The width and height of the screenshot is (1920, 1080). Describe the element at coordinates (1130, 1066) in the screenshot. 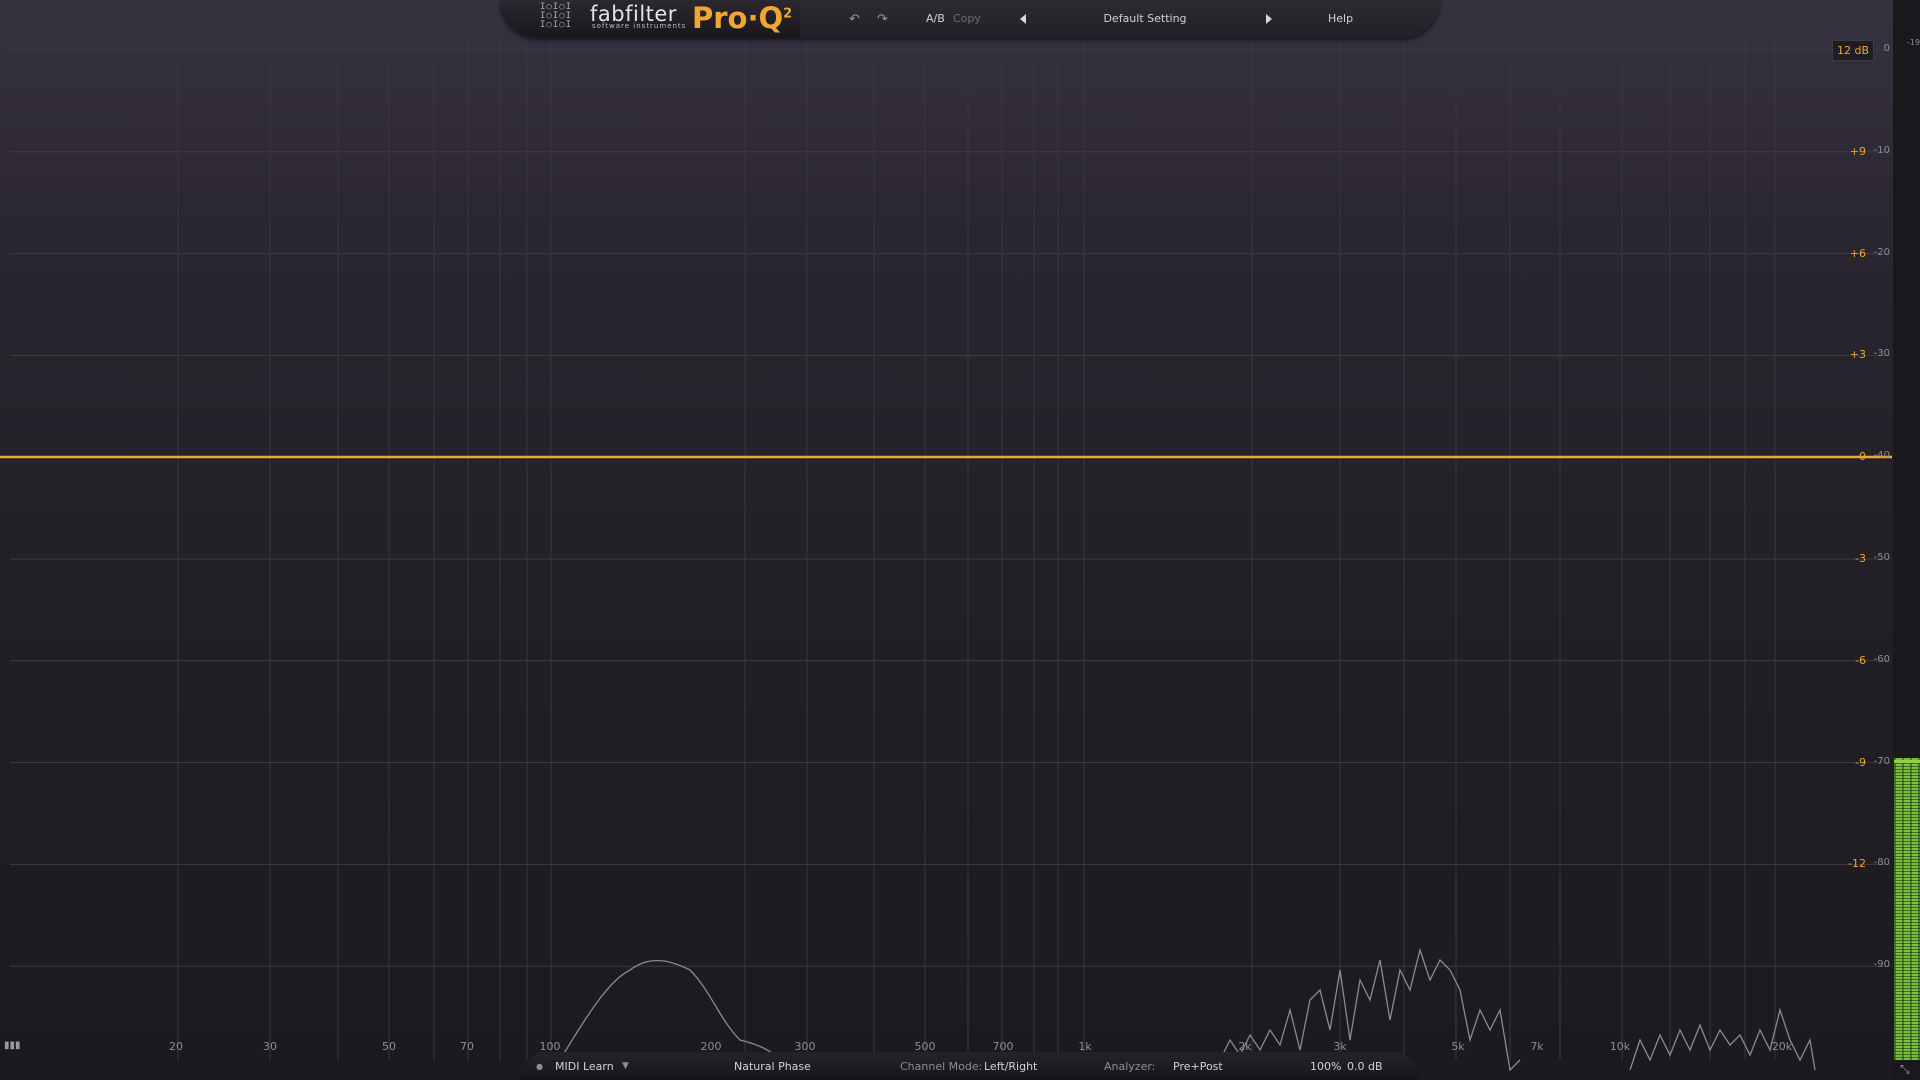

I see `analyzer-label: Analyzer:` at that location.